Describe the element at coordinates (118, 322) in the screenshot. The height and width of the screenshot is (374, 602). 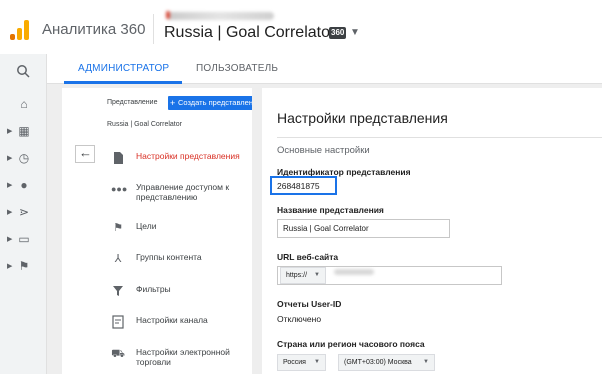
I see `channel-icon` at that location.